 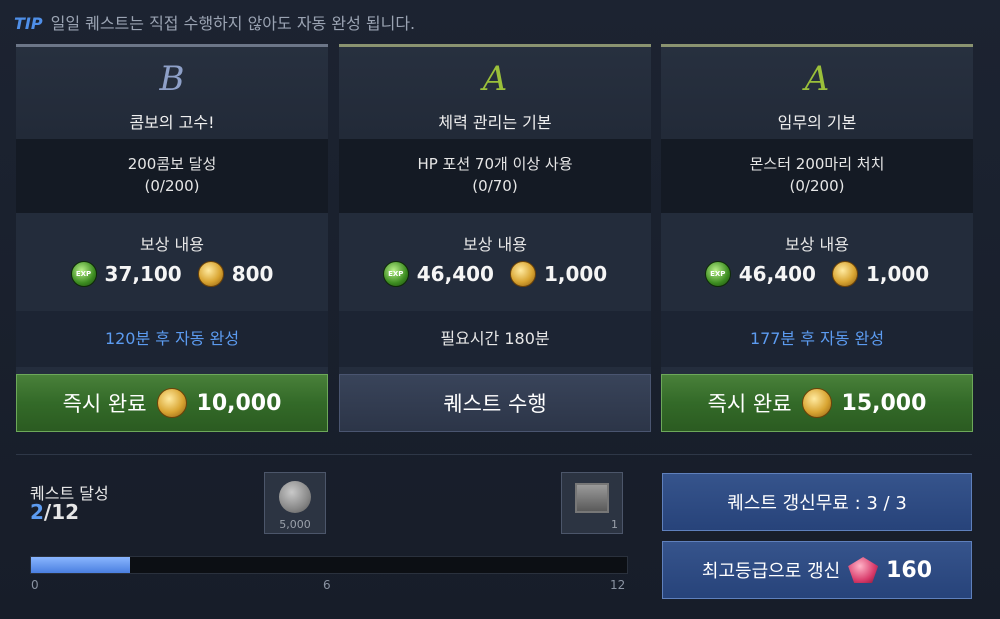 I want to click on progress-tick-0: 0, so click(x=35, y=585).